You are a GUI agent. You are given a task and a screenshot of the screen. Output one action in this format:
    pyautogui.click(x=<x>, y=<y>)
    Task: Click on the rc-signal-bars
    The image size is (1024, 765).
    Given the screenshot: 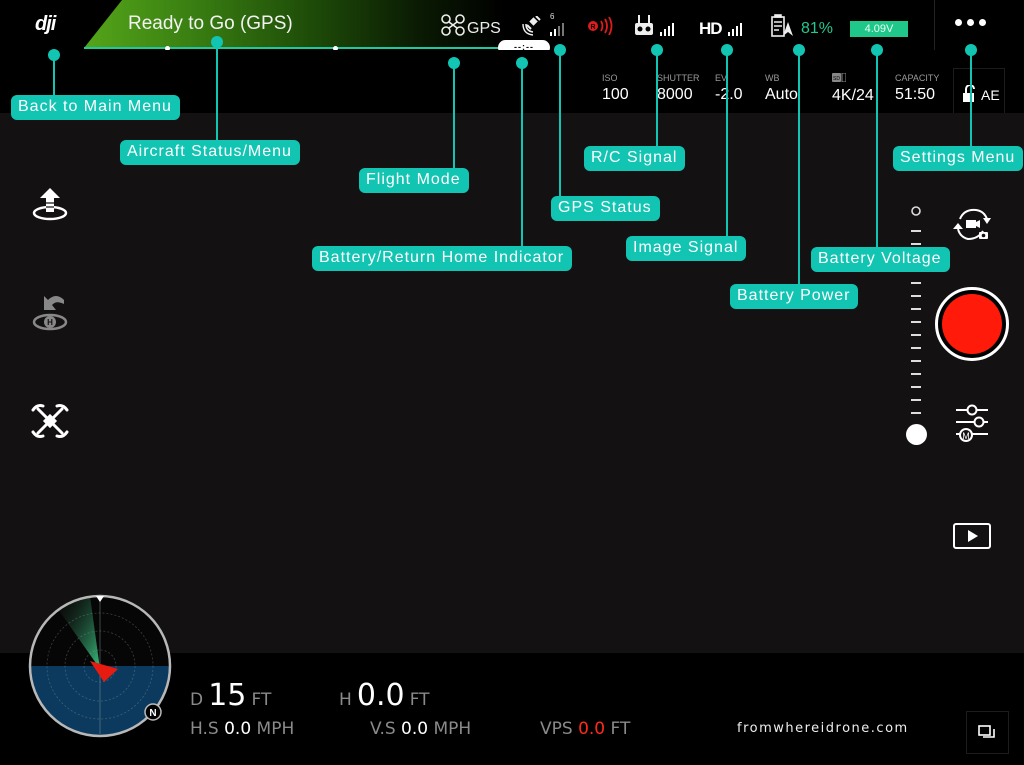 What is the action you would take?
    pyautogui.click(x=667, y=29)
    